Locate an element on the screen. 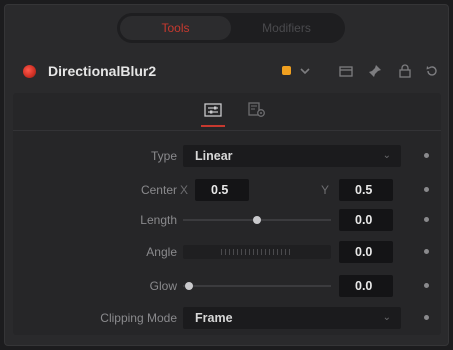 Image resolution: width=453 pixels, height=350 pixels. glow-slider is located at coordinates (257, 286).